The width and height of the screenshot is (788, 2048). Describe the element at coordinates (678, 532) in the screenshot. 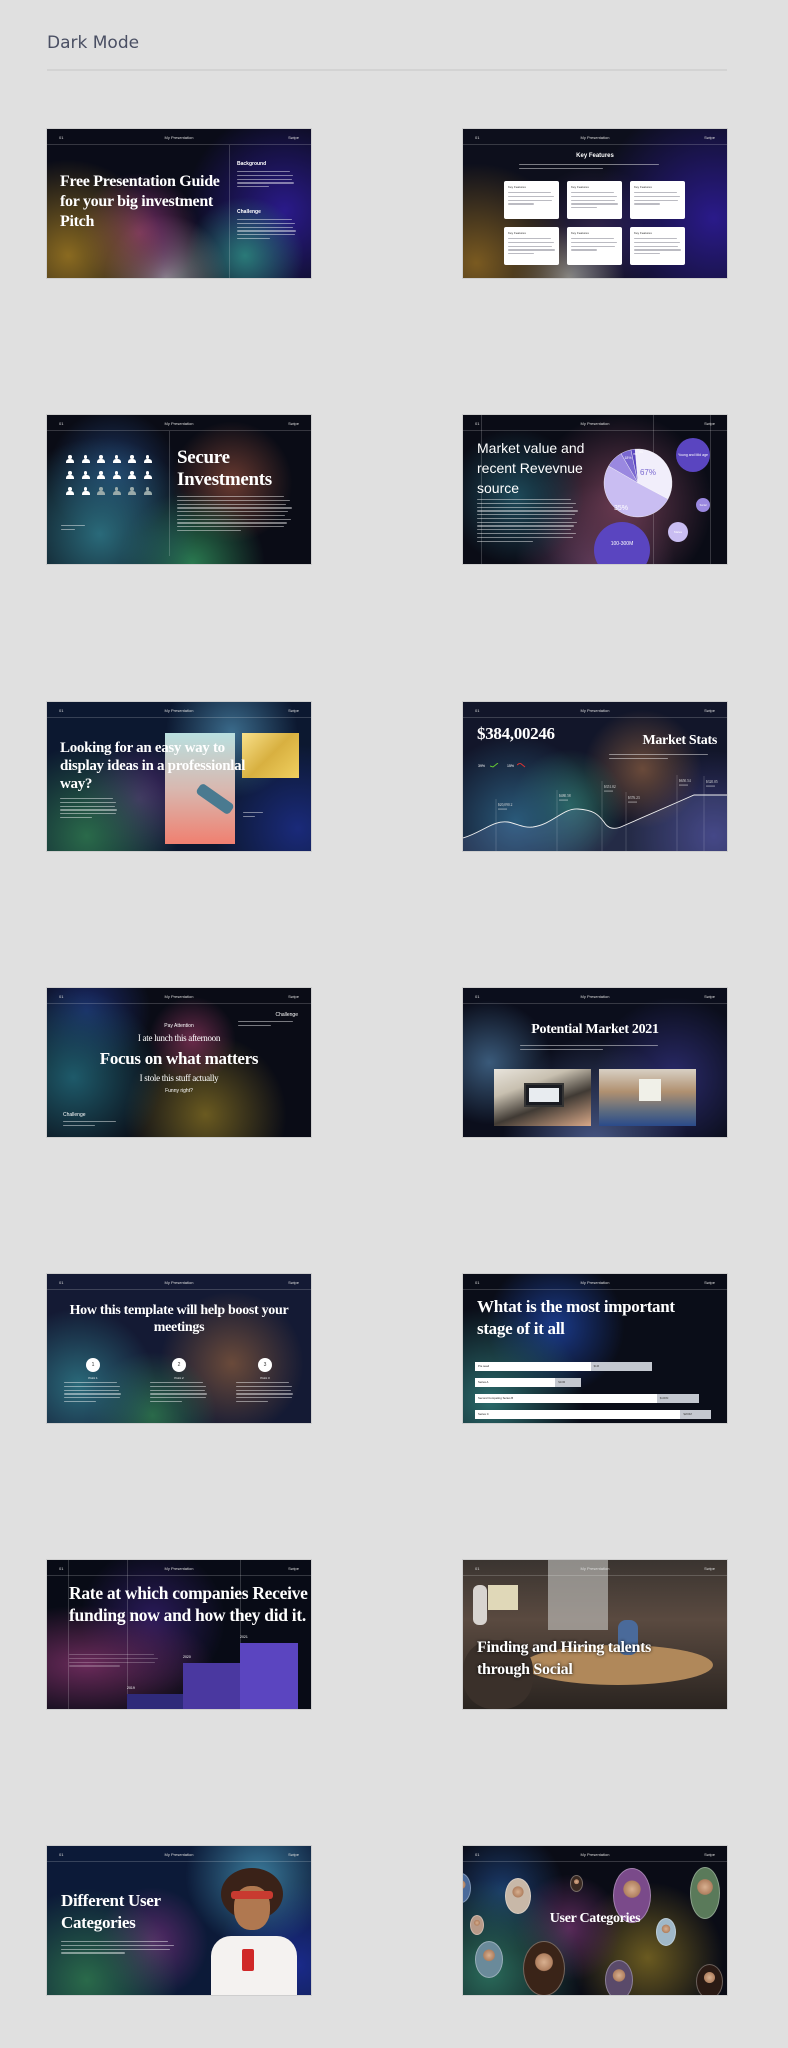

I see `bubble-males: Males` at that location.